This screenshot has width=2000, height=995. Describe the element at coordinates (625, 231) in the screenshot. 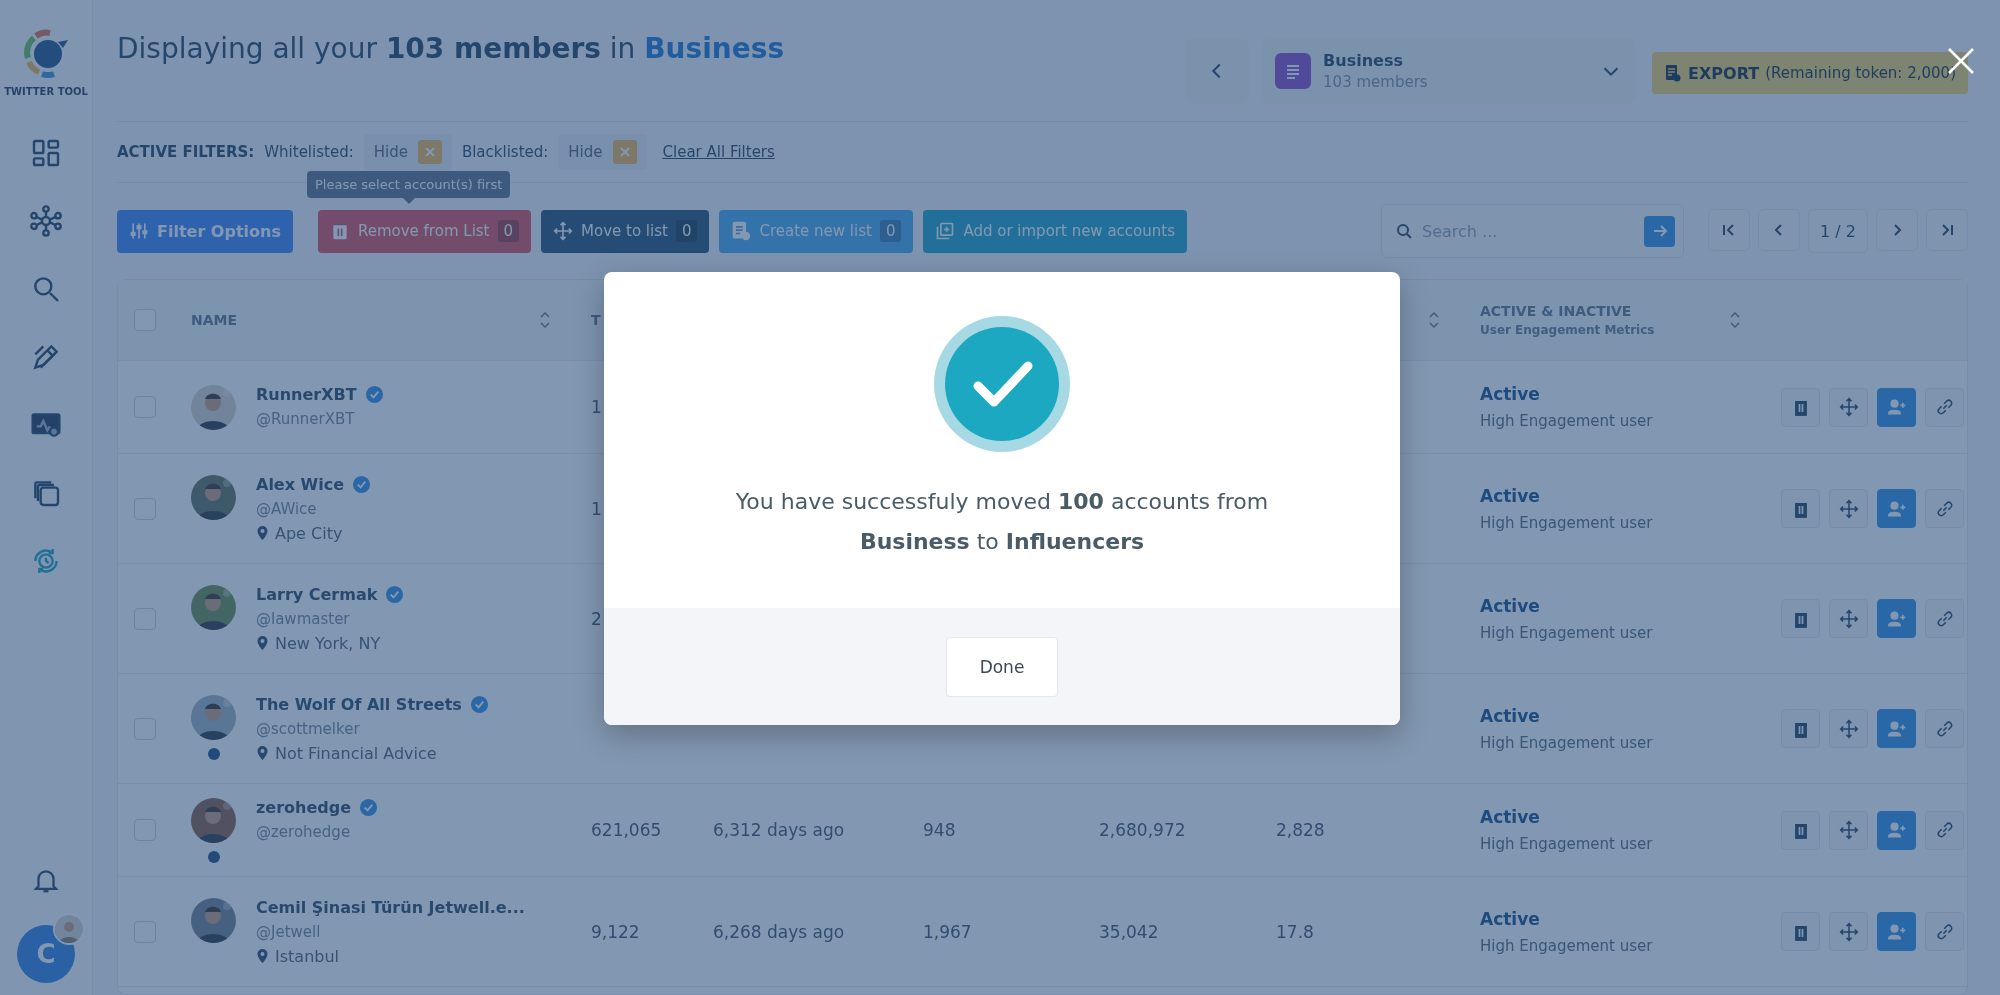

I see `move-action-button: Move to list 0` at that location.